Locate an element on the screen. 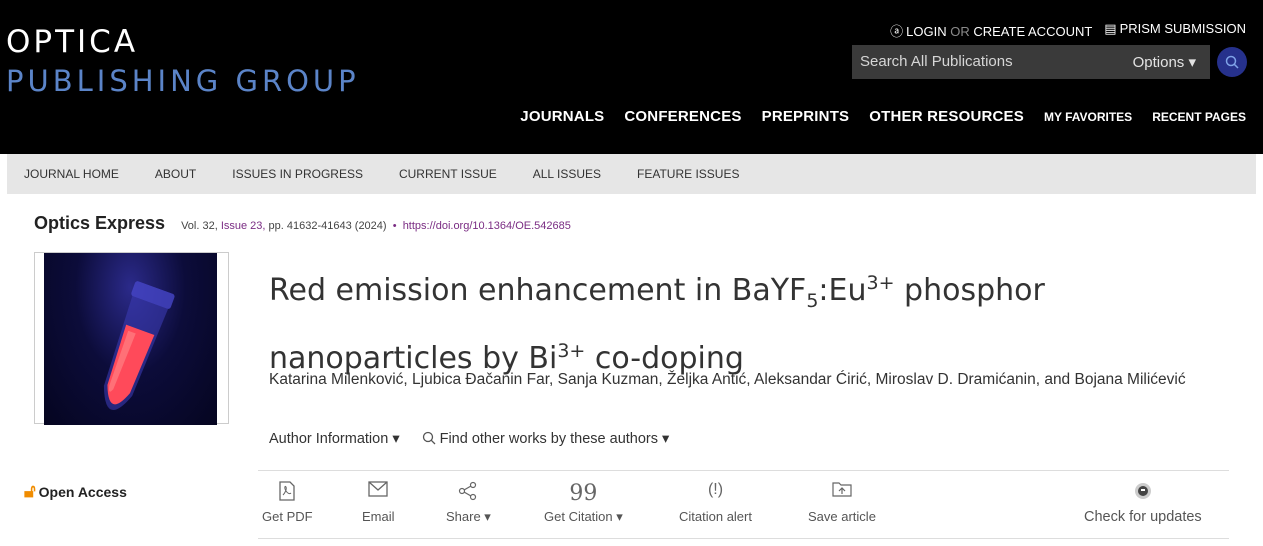 This screenshot has width=1263, height=546. search-button is located at coordinates (1232, 62).